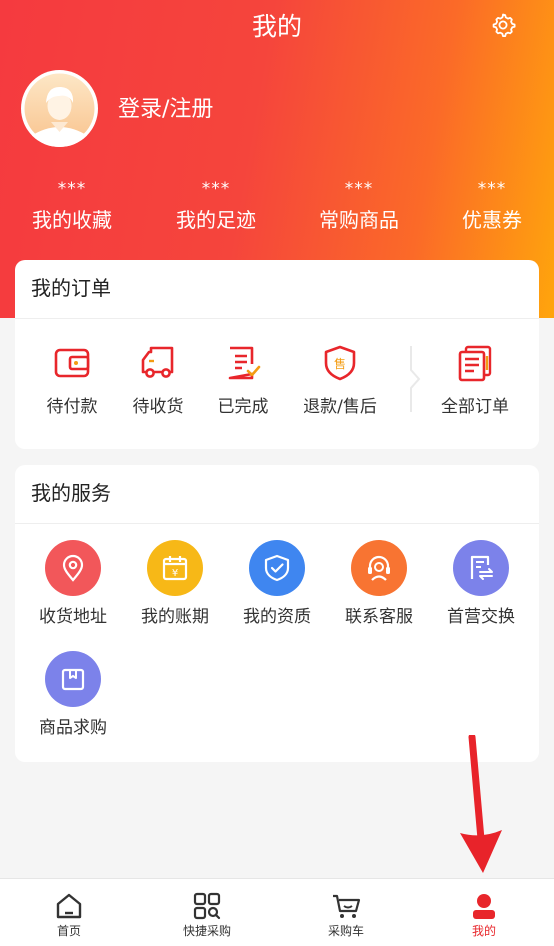  What do you see at coordinates (206, 931) in the screenshot?
I see `tab-label: 快捷采购` at bounding box center [206, 931].